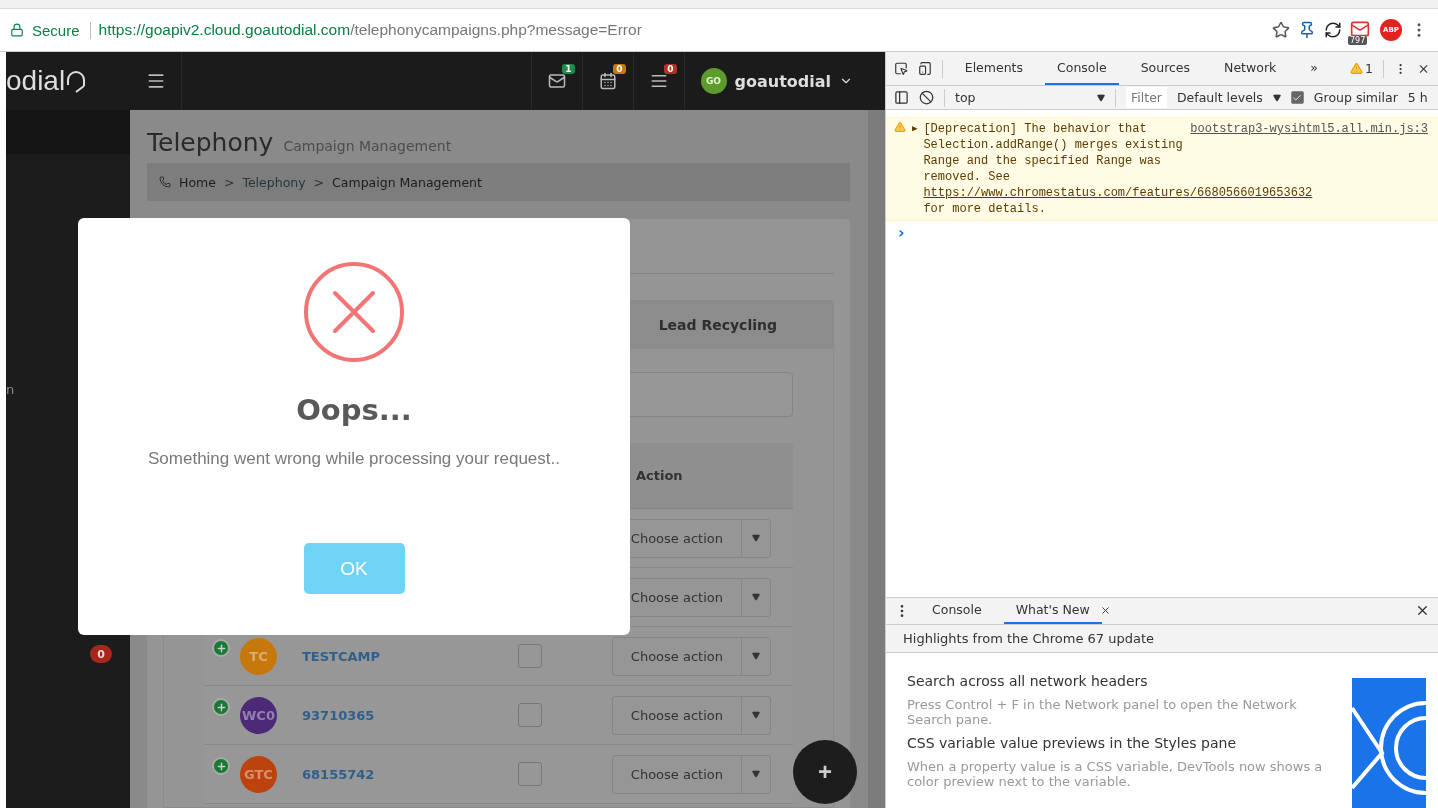 This screenshot has height=808, width=1438. I want to click on envelope-icon, so click(556, 81).